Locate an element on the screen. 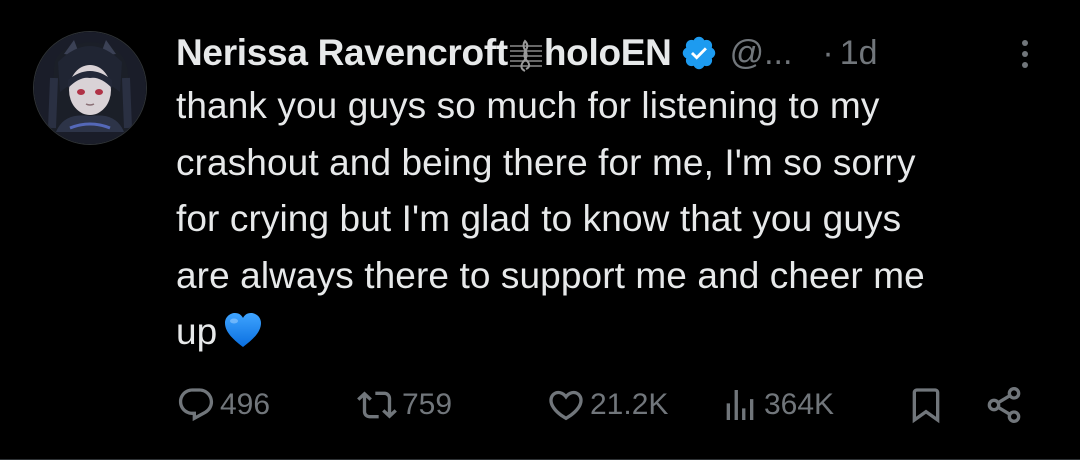 The image size is (1080, 460). verified-badge-icon is located at coordinates (698, 53).